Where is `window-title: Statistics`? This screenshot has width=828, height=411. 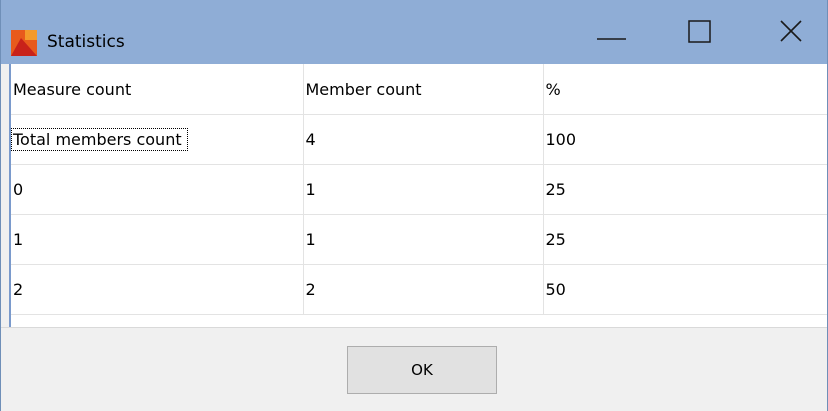 window-title: Statistics is located at coordinates (86, 42).